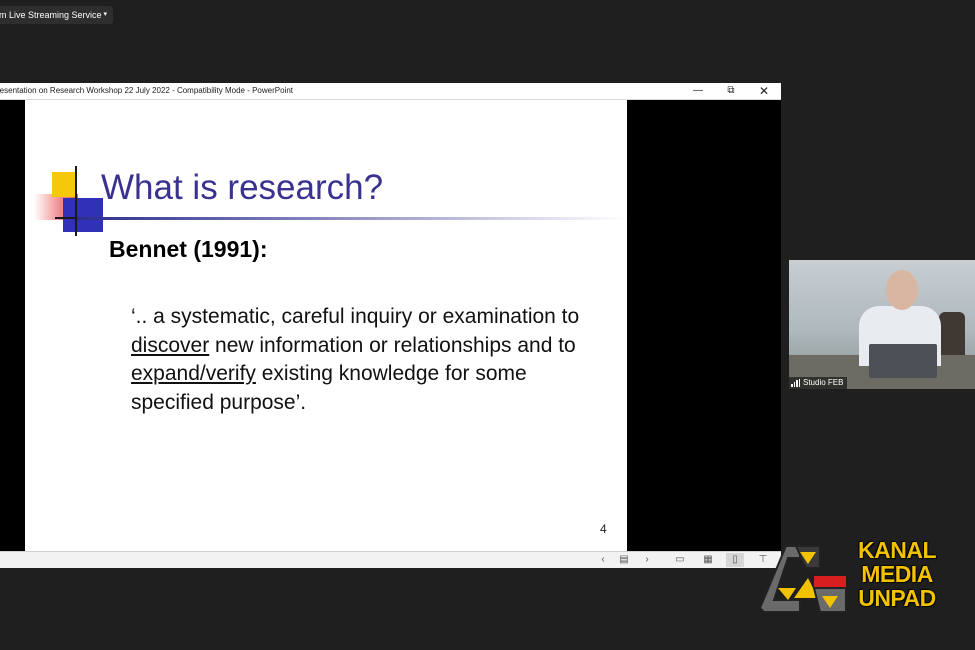 Image resolution: width=975 pixels, height=650 pixels. I want to click on video-person-head, so click(902, 290).